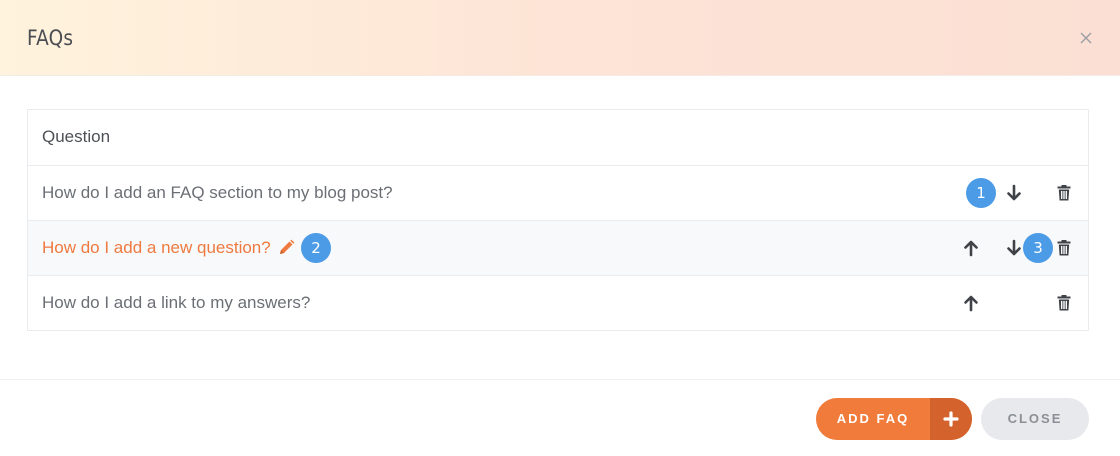  Describe the element at coordinates (558, 137) in the screenshot. I see `table-header: Question` at that location.